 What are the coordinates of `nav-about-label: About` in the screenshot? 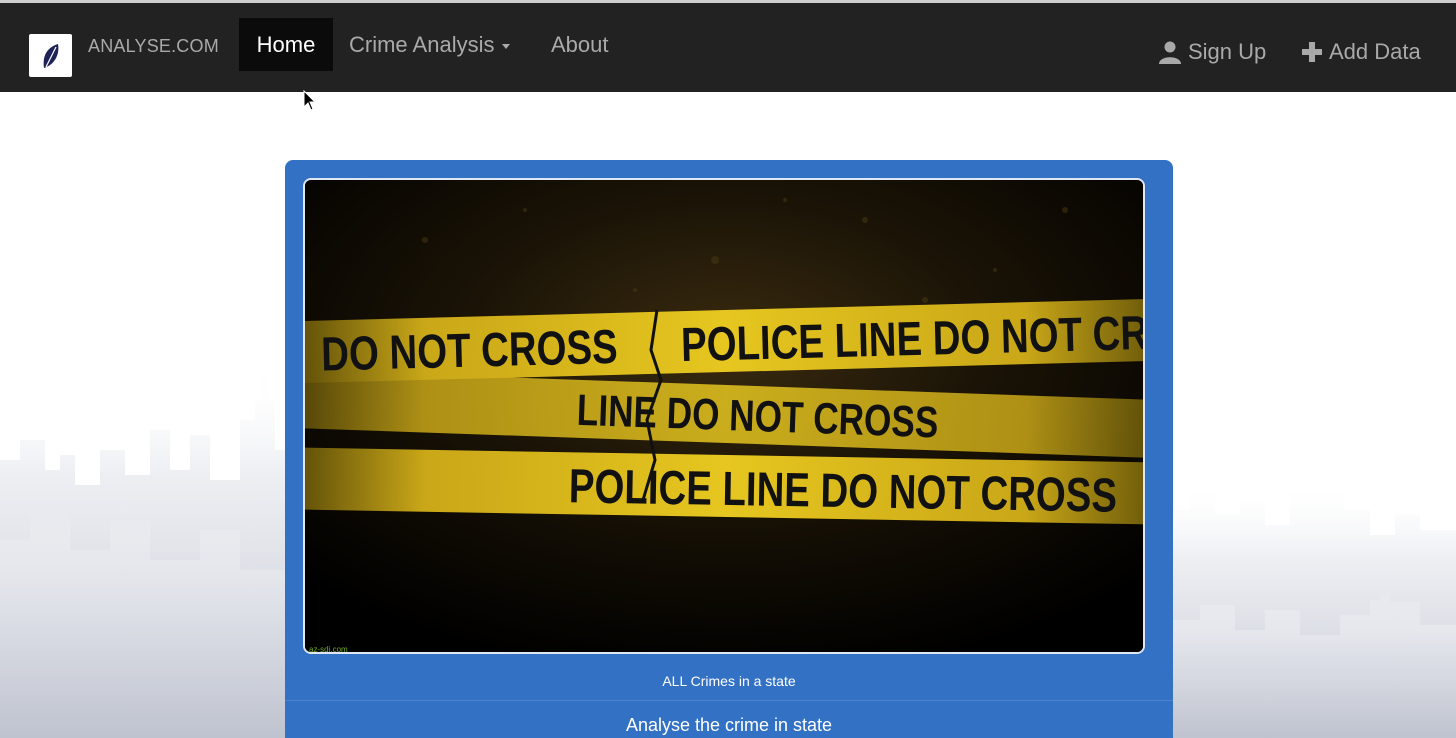 It's located at (580, 44).